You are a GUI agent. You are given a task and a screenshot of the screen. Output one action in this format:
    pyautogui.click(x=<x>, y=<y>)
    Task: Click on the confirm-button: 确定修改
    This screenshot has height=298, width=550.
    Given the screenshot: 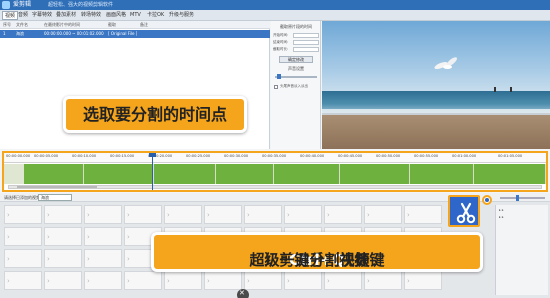 What is the action you would take?
    pyautogui.click(x=296, y=59)
    